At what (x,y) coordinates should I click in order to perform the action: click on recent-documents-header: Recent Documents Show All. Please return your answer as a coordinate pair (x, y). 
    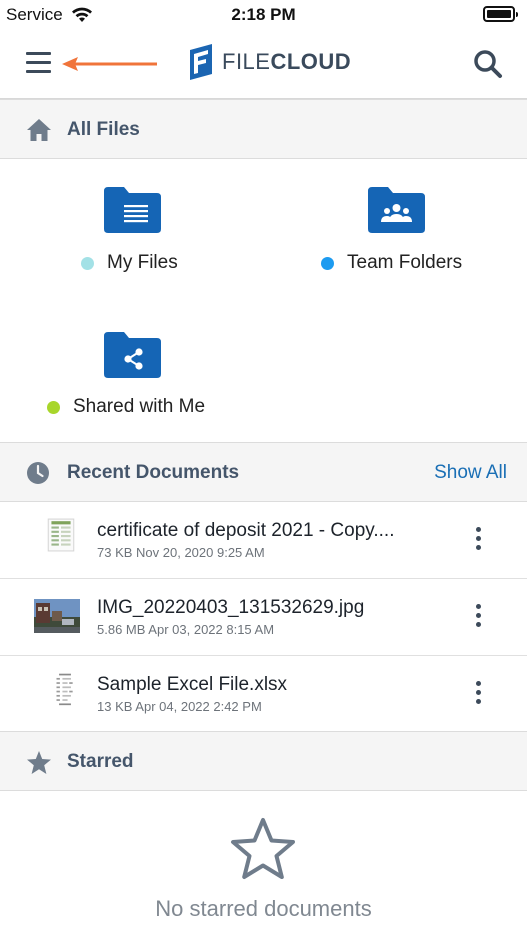
    Looking at the image, I should click on (263, 472).